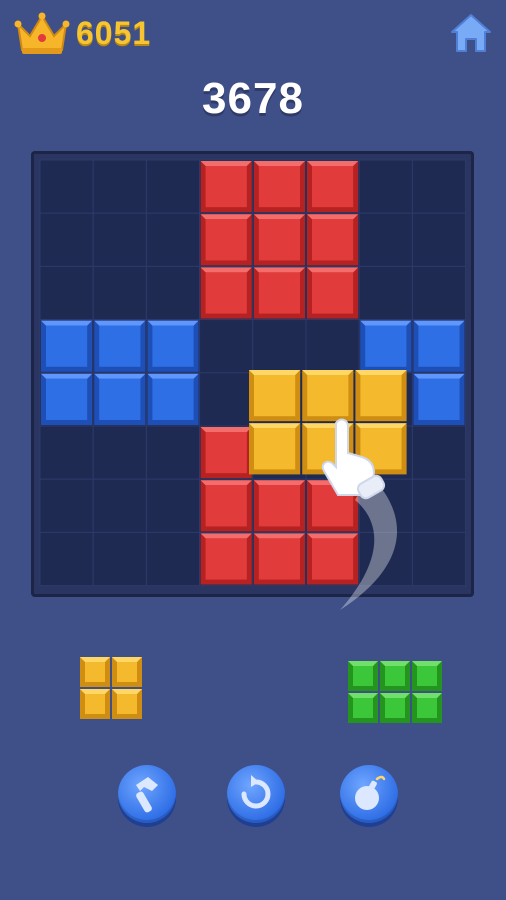 Image resolution: width=506 pixels, height=900 pixels. I want to click on home-icon, so click(471, 33).